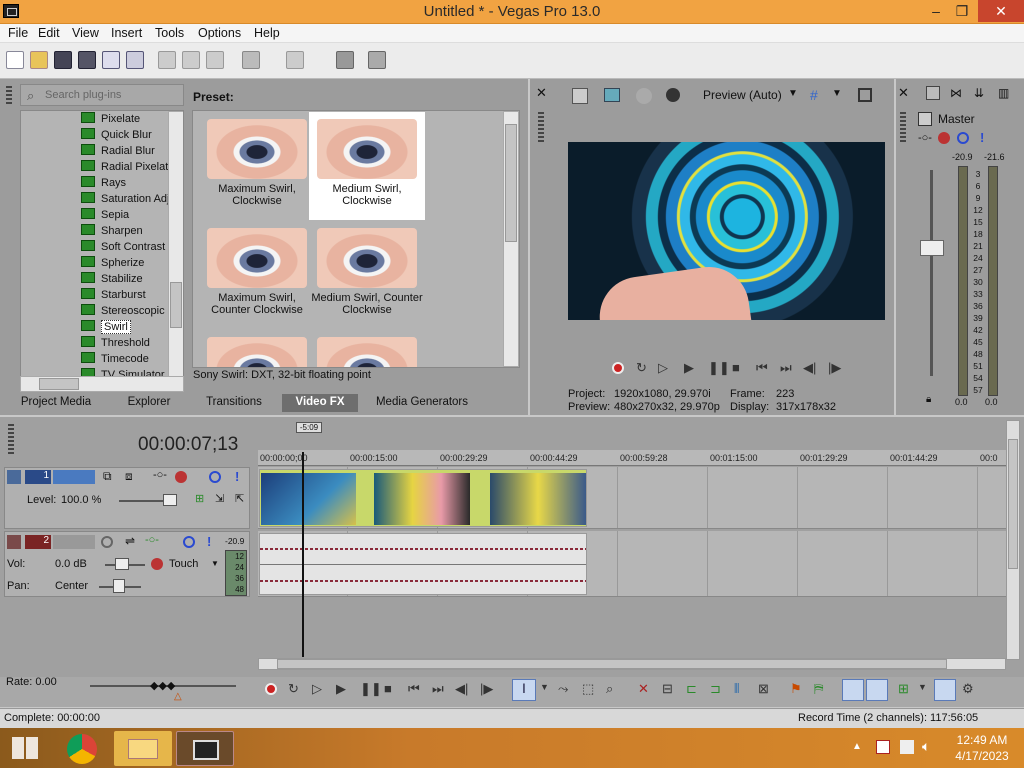 This screenshot has width=1024, height=768. I want to click on arm-record-icon, so click(107, 542).